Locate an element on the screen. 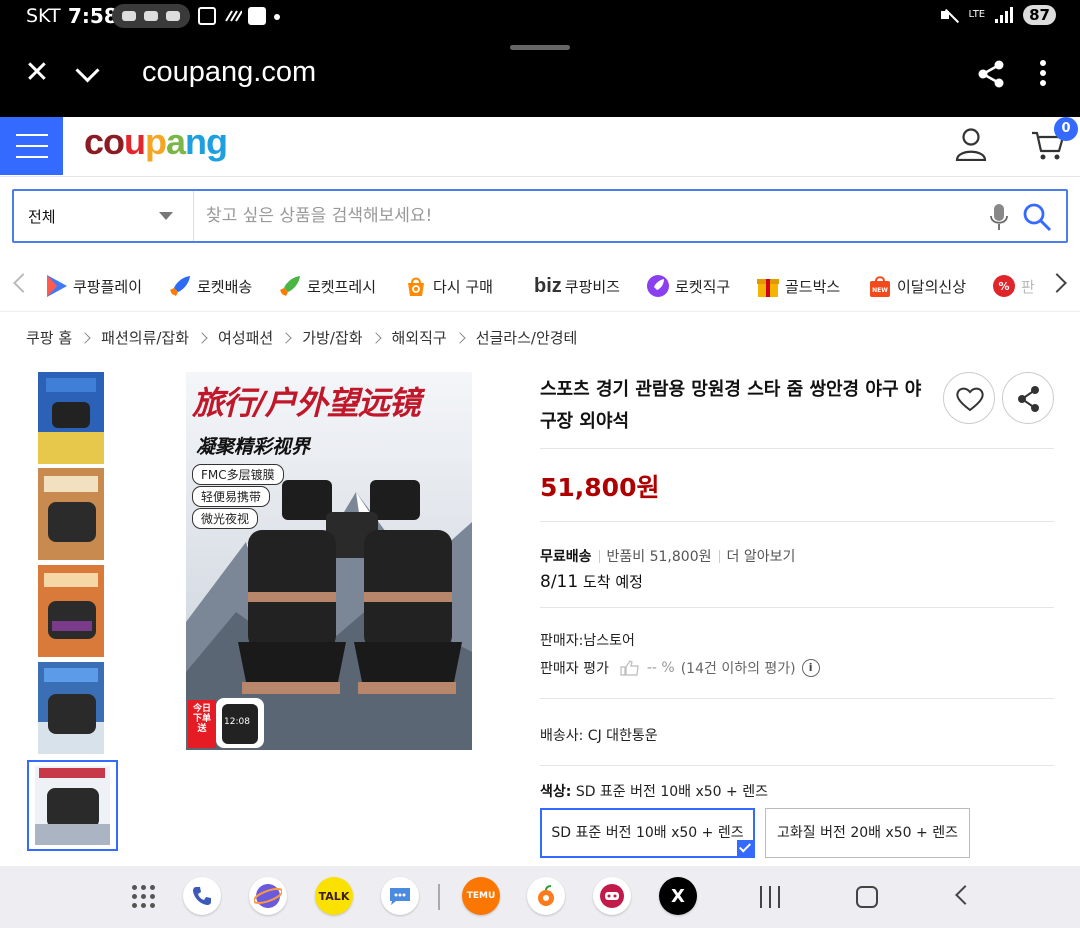 The height and width of the screenshot is (928, 1080). scroll-left-icon is located at coordinates (23, 283).